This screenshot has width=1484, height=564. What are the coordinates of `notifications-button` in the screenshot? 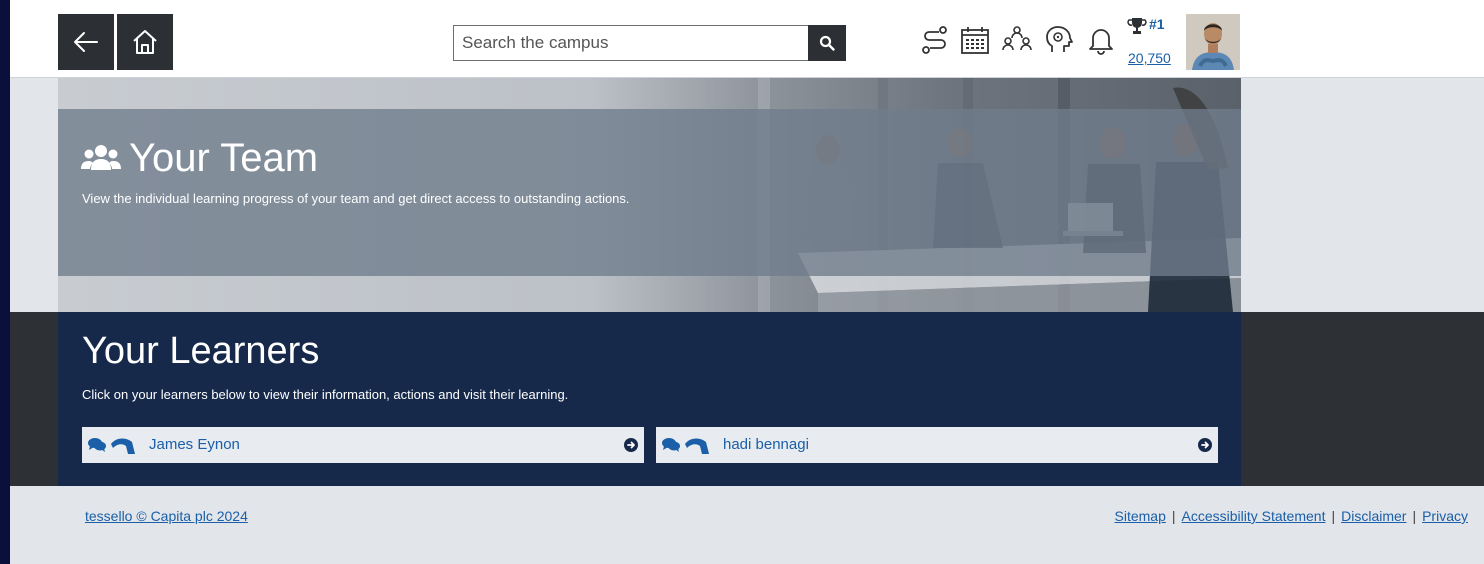 It's located at (1101, 40).